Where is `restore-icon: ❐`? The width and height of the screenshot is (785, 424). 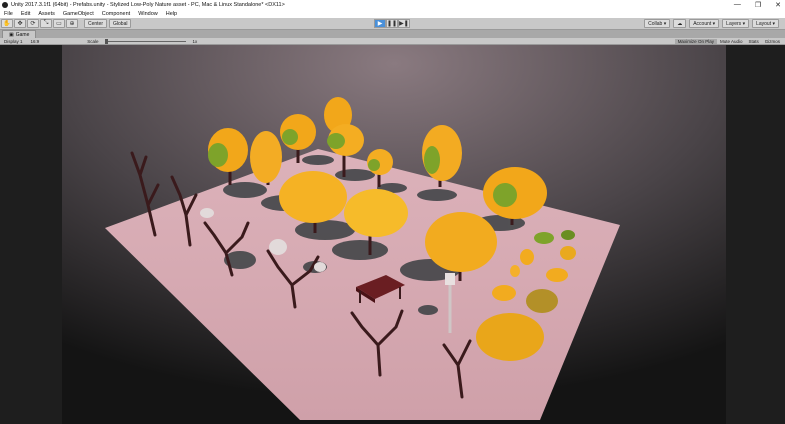 restore-icon: ❐ is located at coordinates (758, 5).